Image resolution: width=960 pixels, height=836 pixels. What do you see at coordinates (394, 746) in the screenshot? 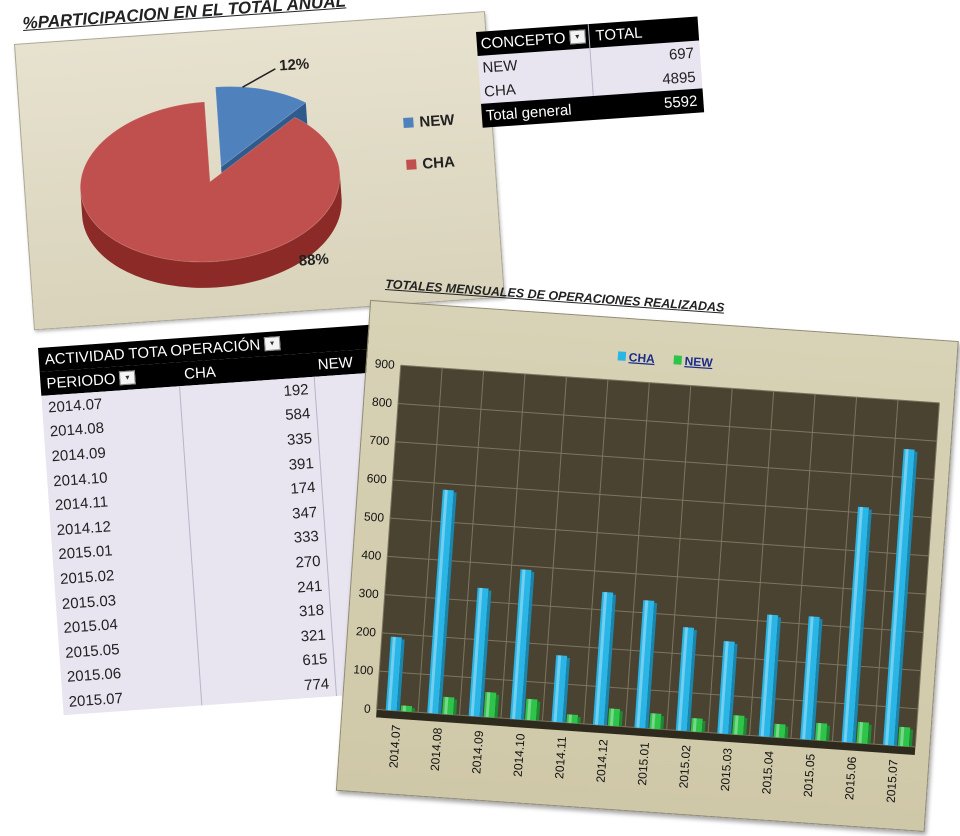
I see `x-tick-label: 2014.07` at bounding box center [394, 746].